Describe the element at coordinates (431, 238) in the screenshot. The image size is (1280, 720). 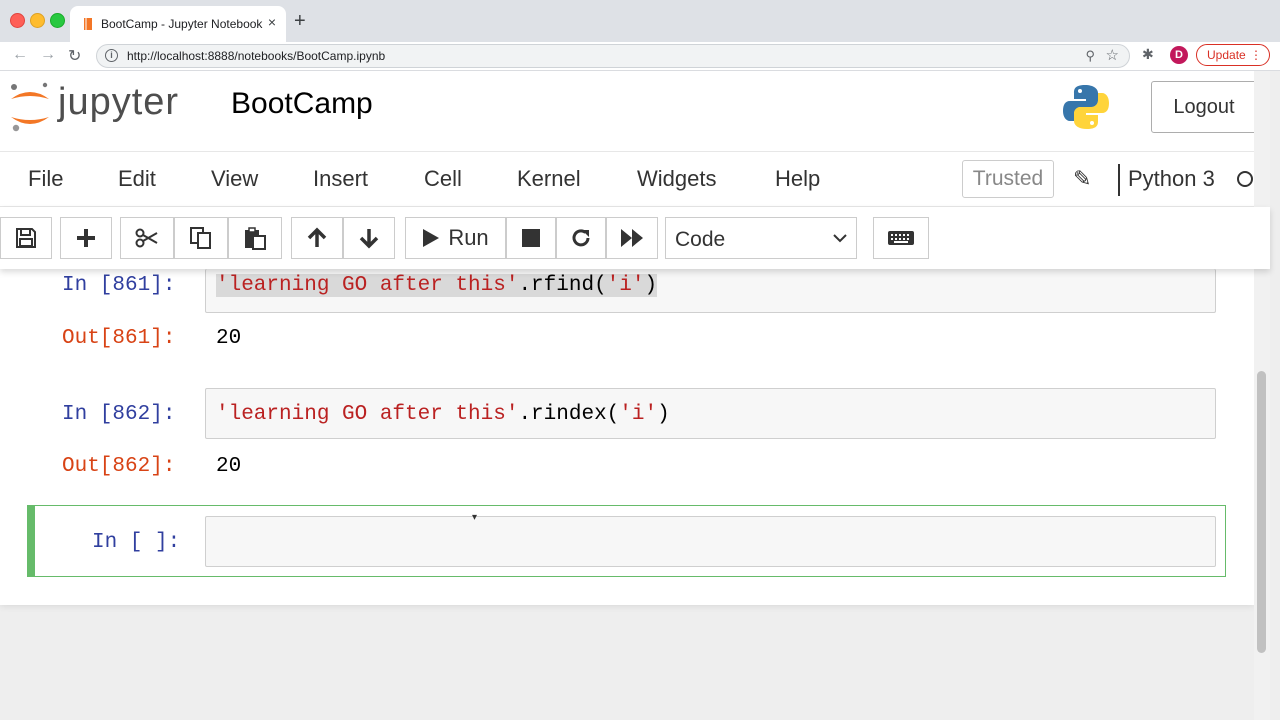
I see `play-icon` at that location.